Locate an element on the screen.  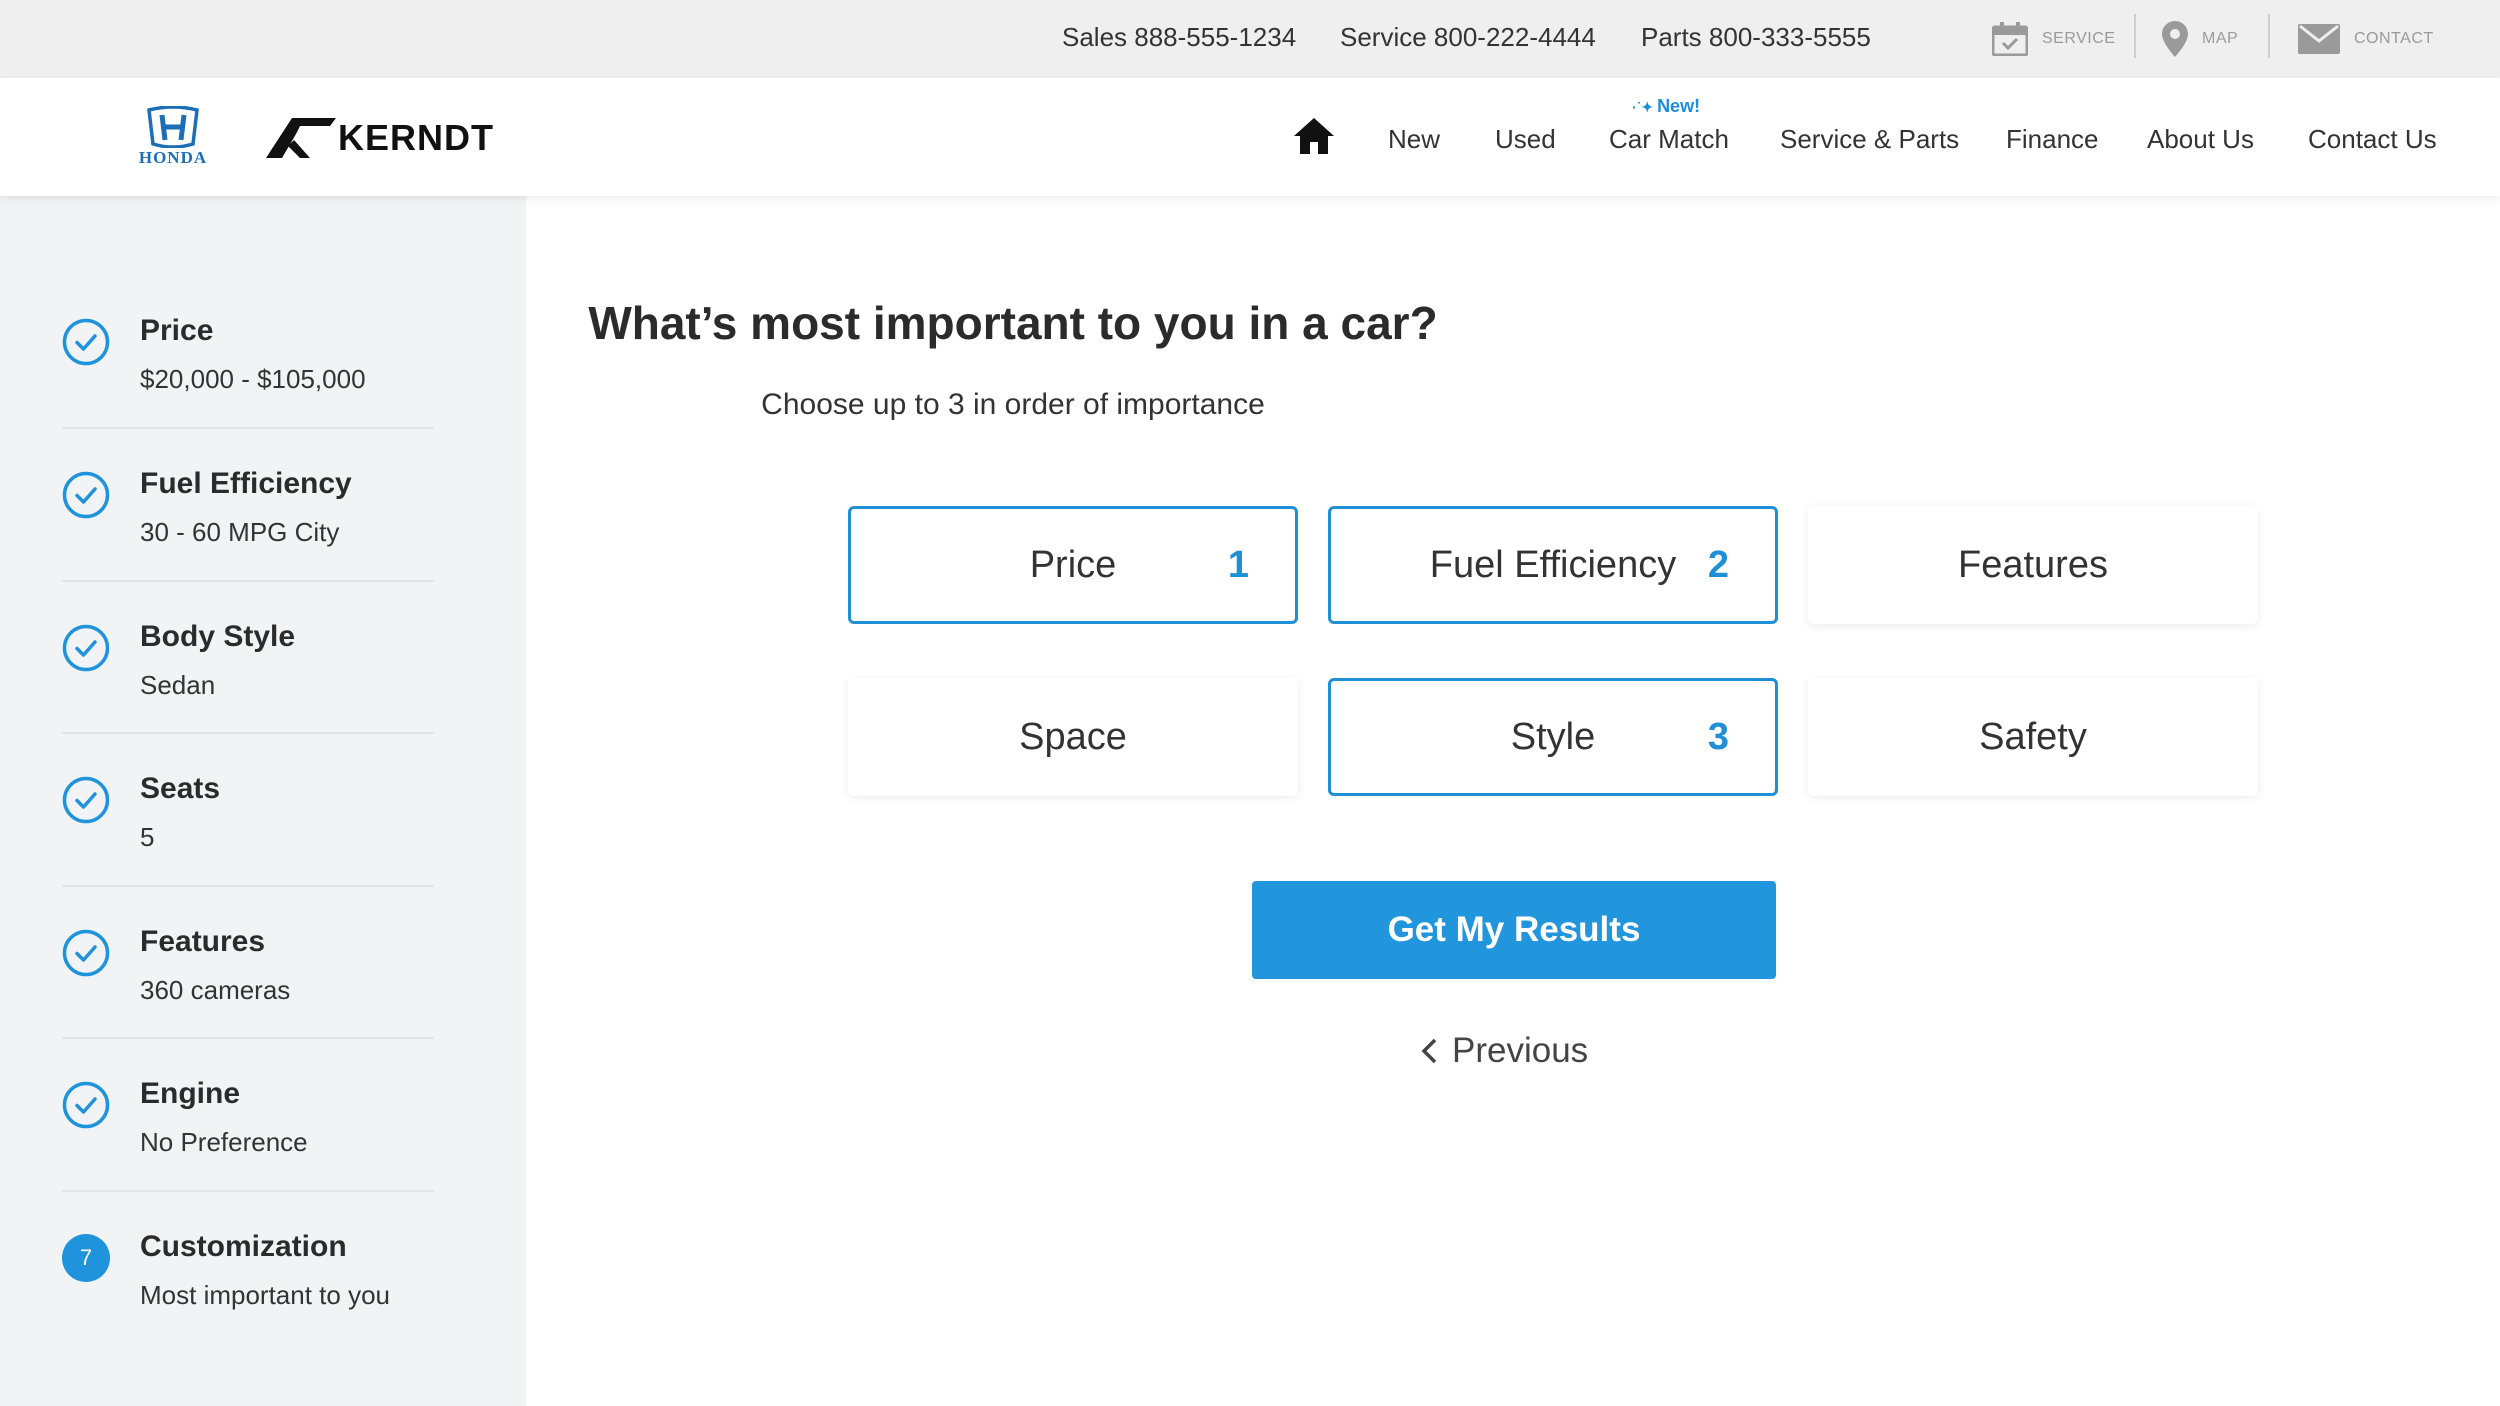
home-icon is located at coordinates (1314, 136).